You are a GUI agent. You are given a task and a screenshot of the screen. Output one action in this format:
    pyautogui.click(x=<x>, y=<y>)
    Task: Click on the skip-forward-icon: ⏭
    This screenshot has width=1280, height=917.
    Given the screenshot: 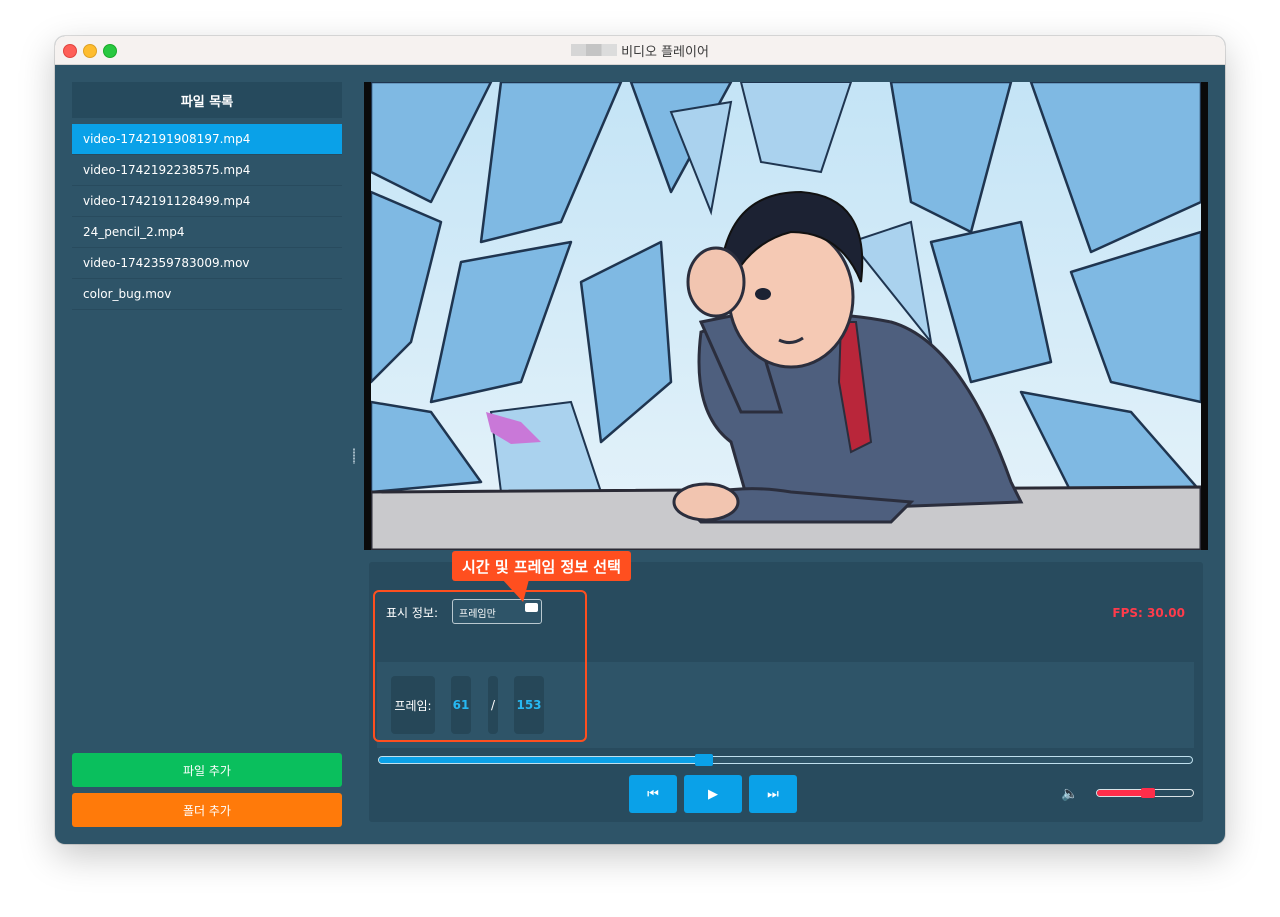 What is the action you would take?
    pyautogui.click(x=773, y=794)
    